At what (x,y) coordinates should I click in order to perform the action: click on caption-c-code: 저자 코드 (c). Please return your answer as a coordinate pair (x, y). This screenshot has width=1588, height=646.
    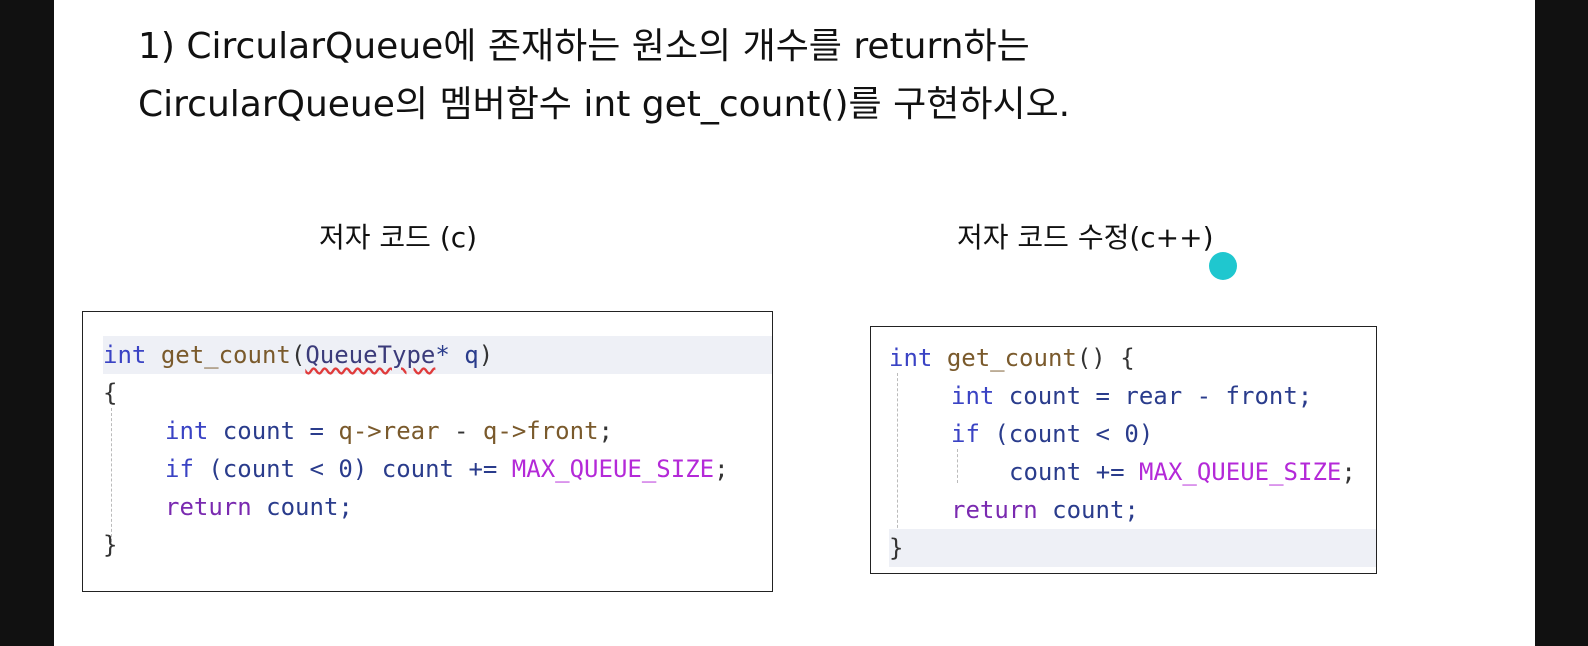
    Looking at the image, I should click on (398, 237).